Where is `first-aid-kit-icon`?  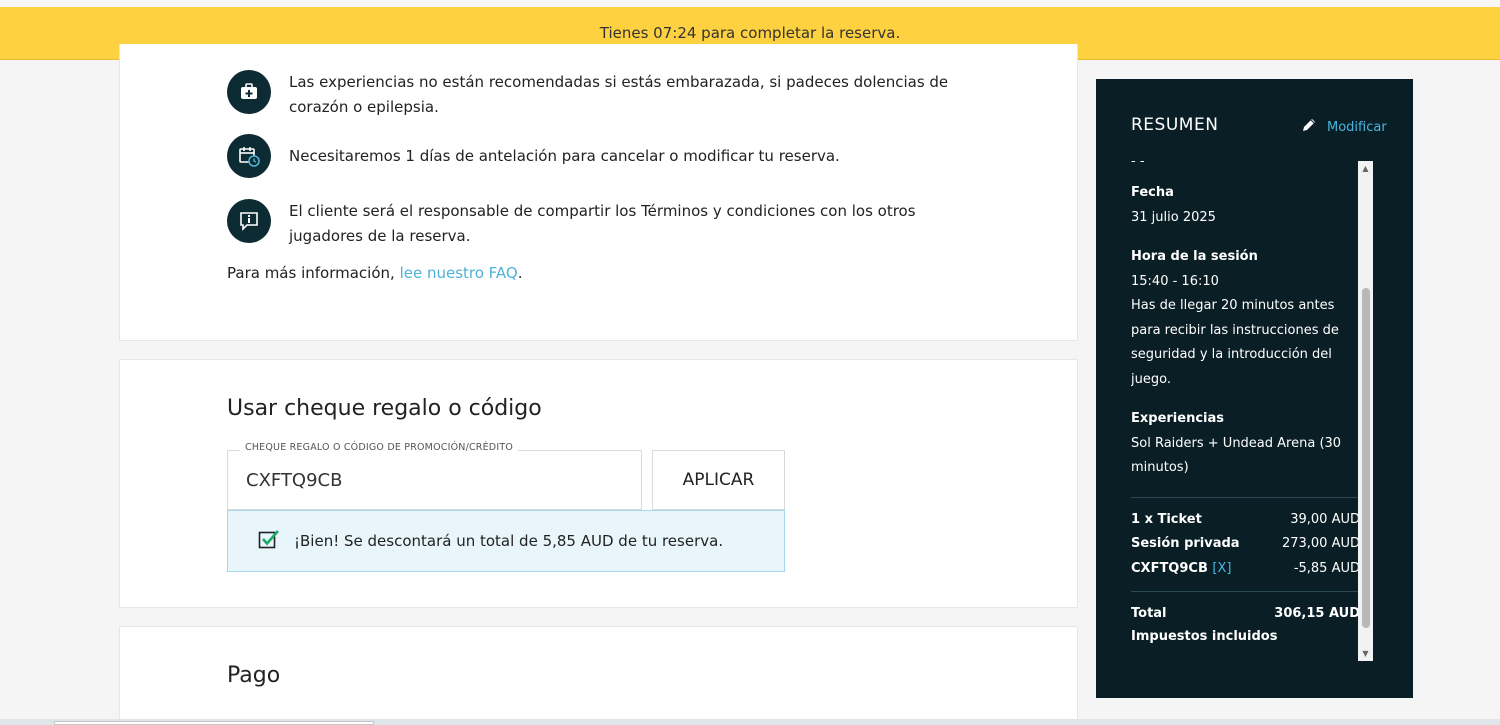
first-aid-kit-icon is located at coordinates (249, 92).